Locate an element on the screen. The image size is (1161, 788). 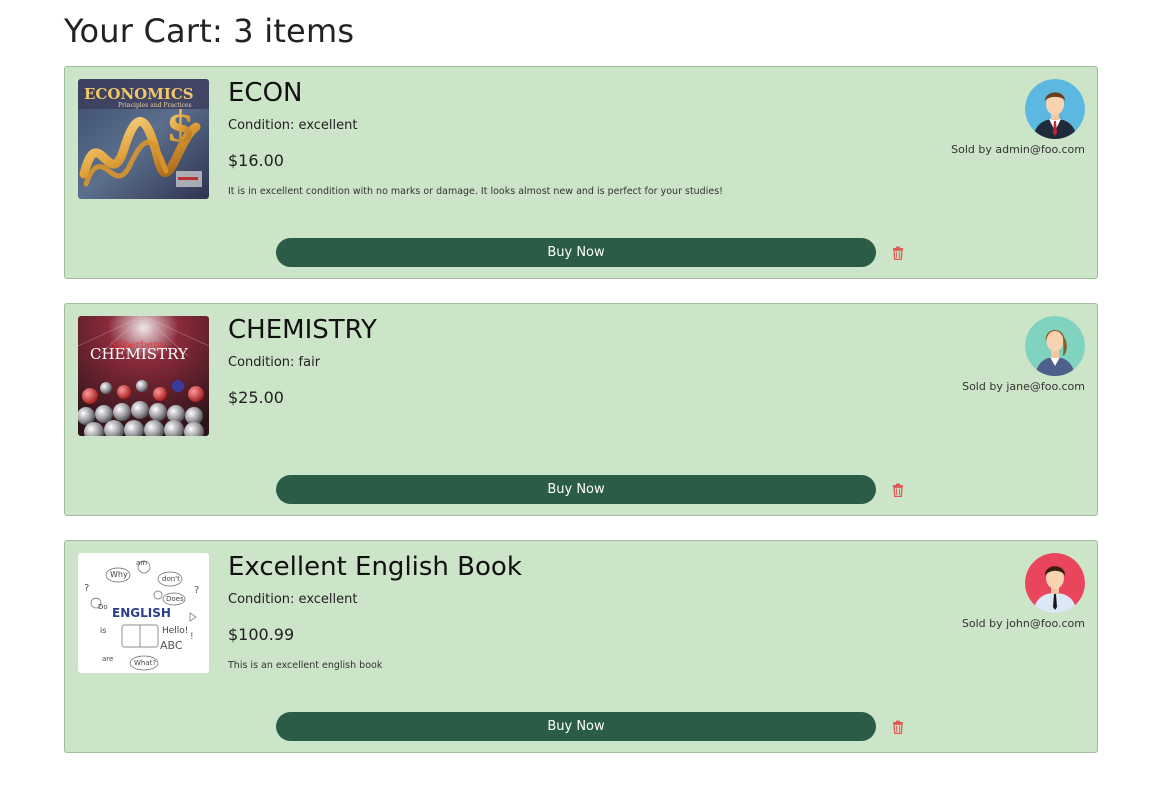
cover-title-text: CHEMISTRY is located at coordinates (139, 354).